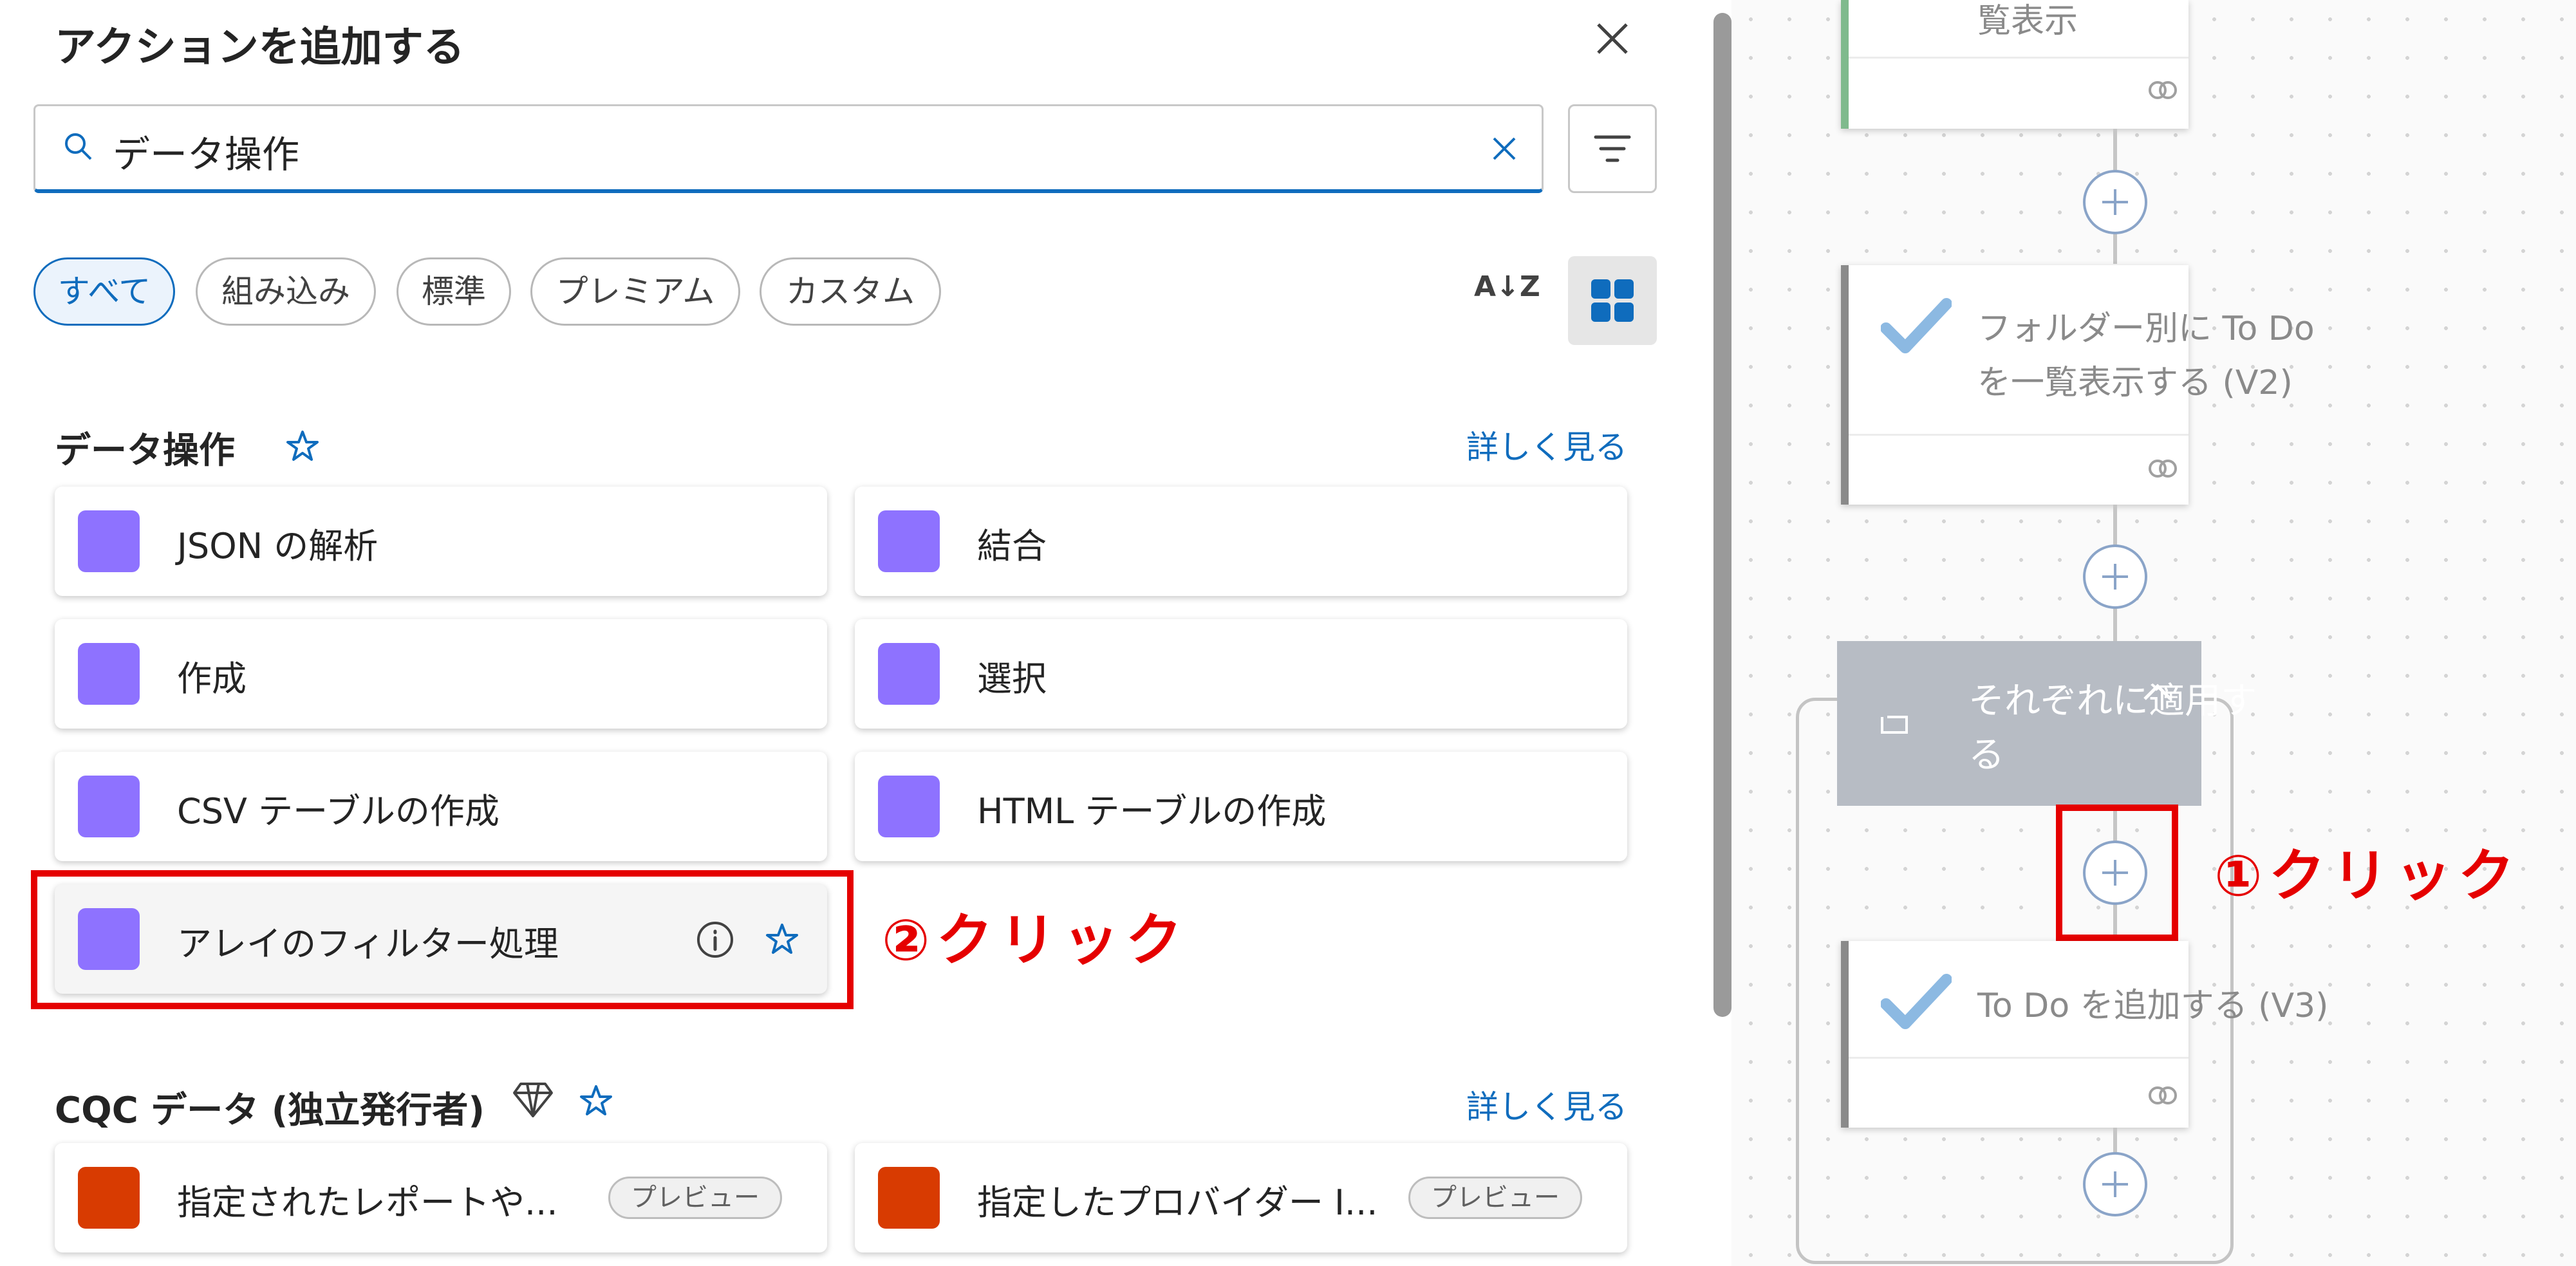 This screenshot has width=2576, height=1266. What do you see at coordinates (1986, 755) in the screenshot?
I see `loop-title-line2: る` at bounding box center [1986, 755].